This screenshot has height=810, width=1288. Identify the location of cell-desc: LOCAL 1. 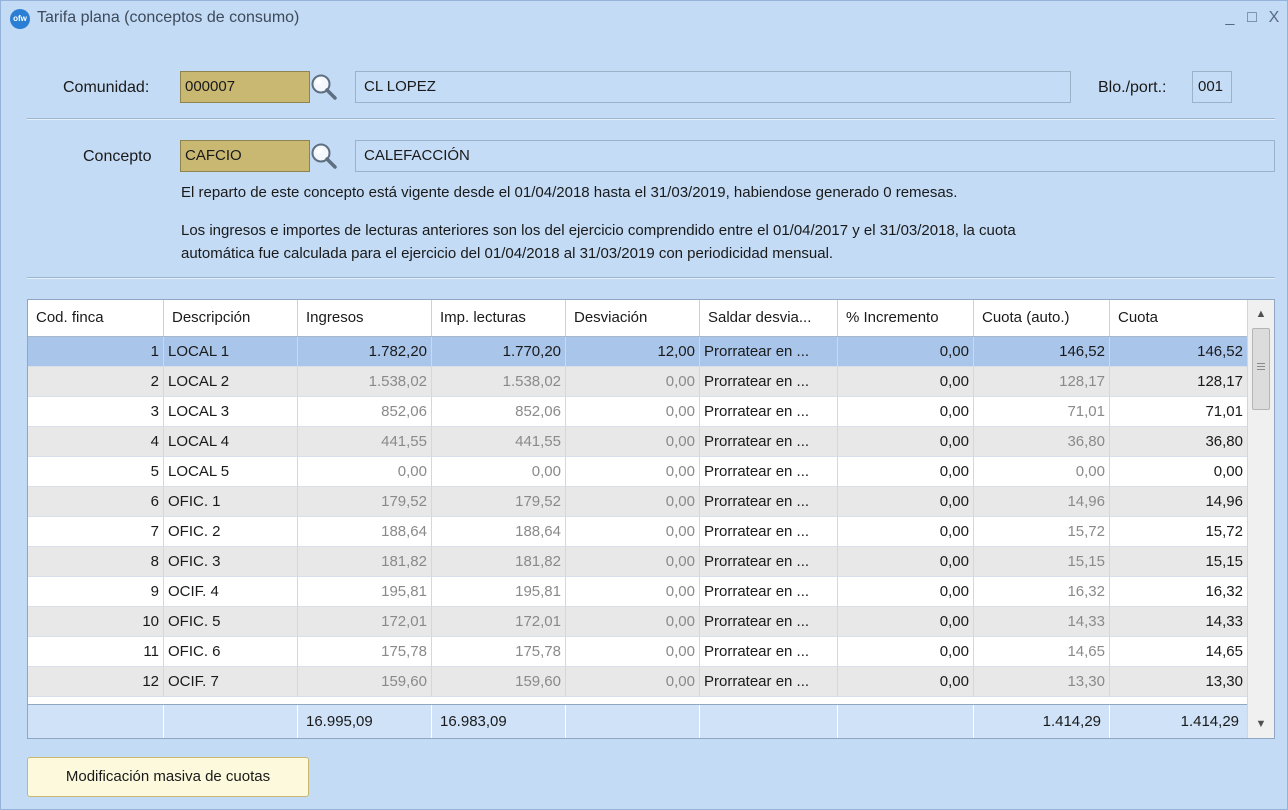
(231, 352).